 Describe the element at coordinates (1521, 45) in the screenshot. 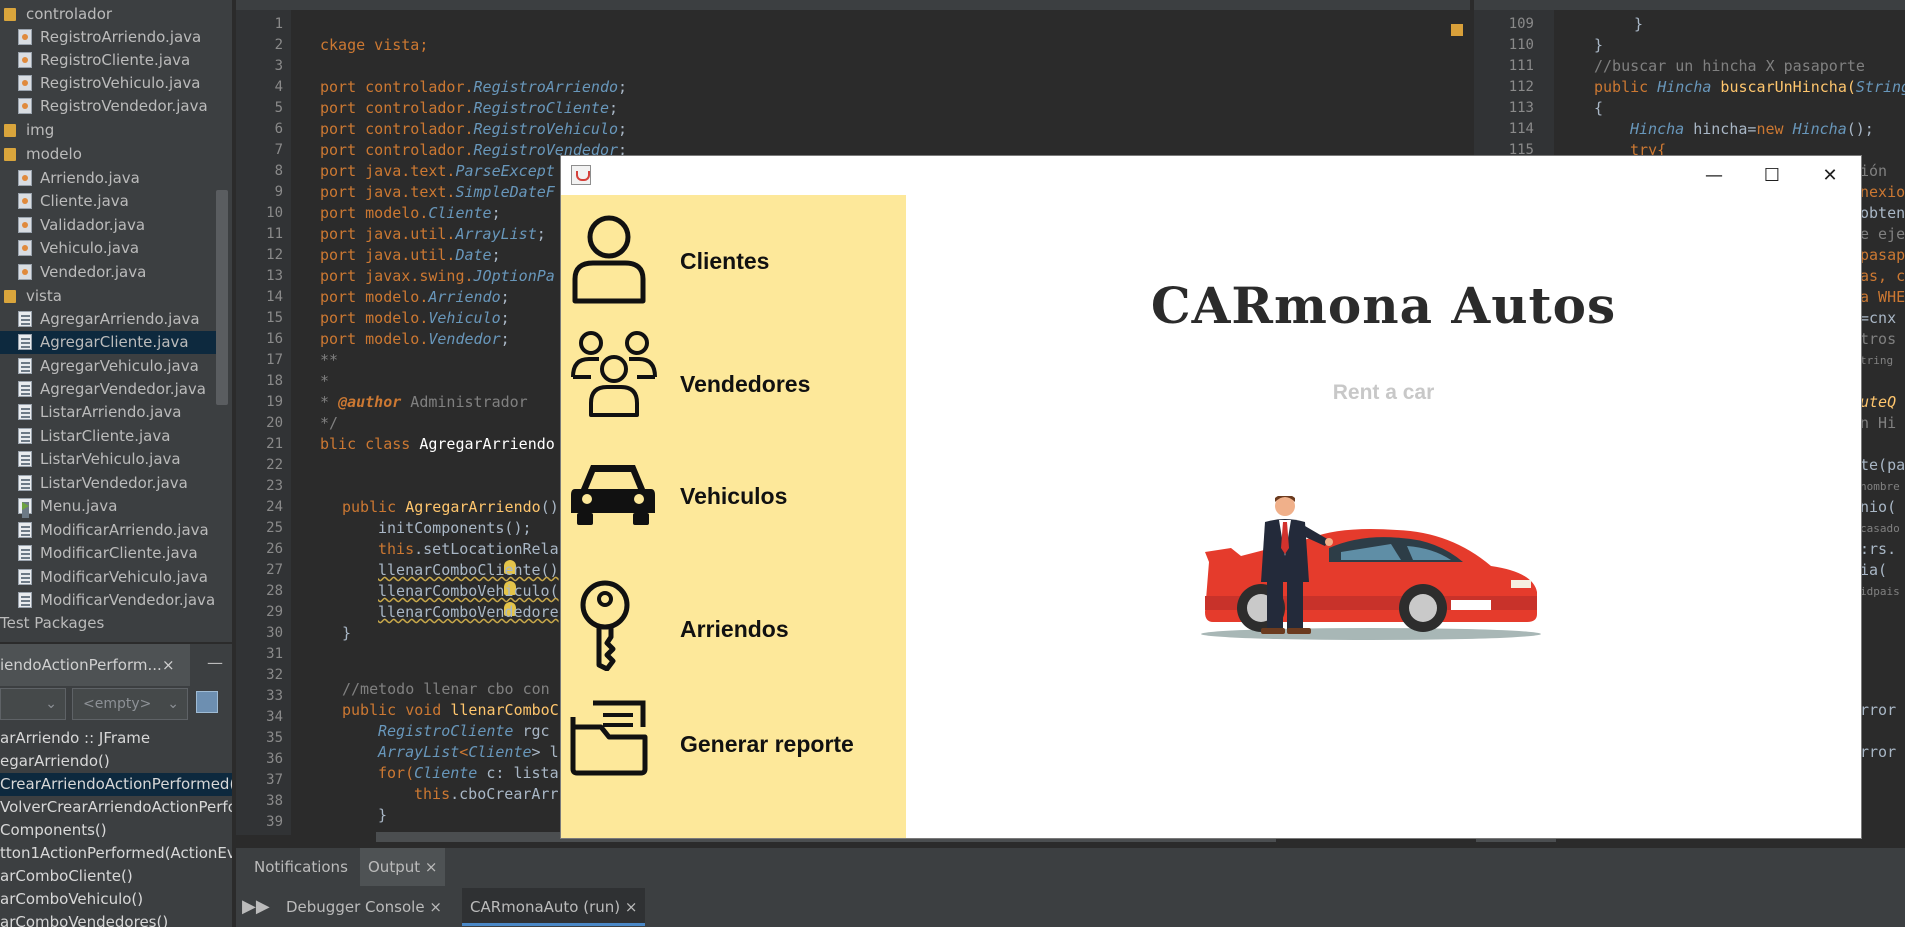

I see `line-number: 110` at that location.